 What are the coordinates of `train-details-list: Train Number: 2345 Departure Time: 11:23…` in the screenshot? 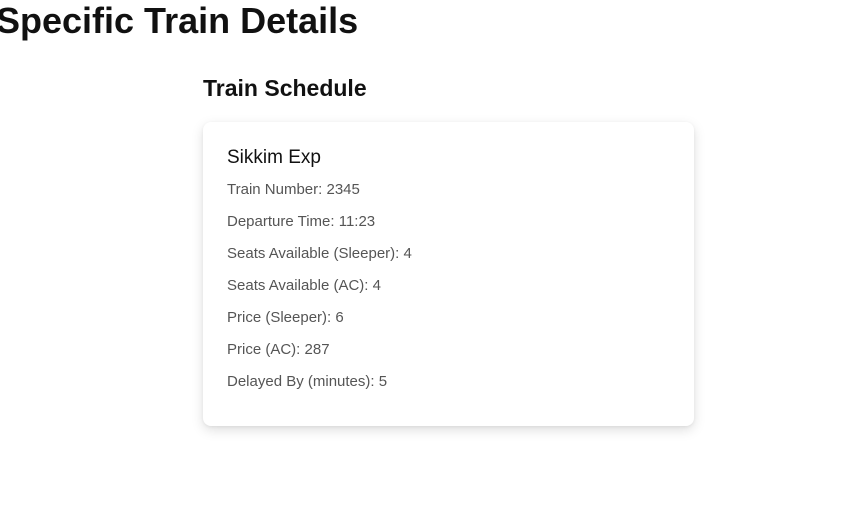 It's located at (319, 292).